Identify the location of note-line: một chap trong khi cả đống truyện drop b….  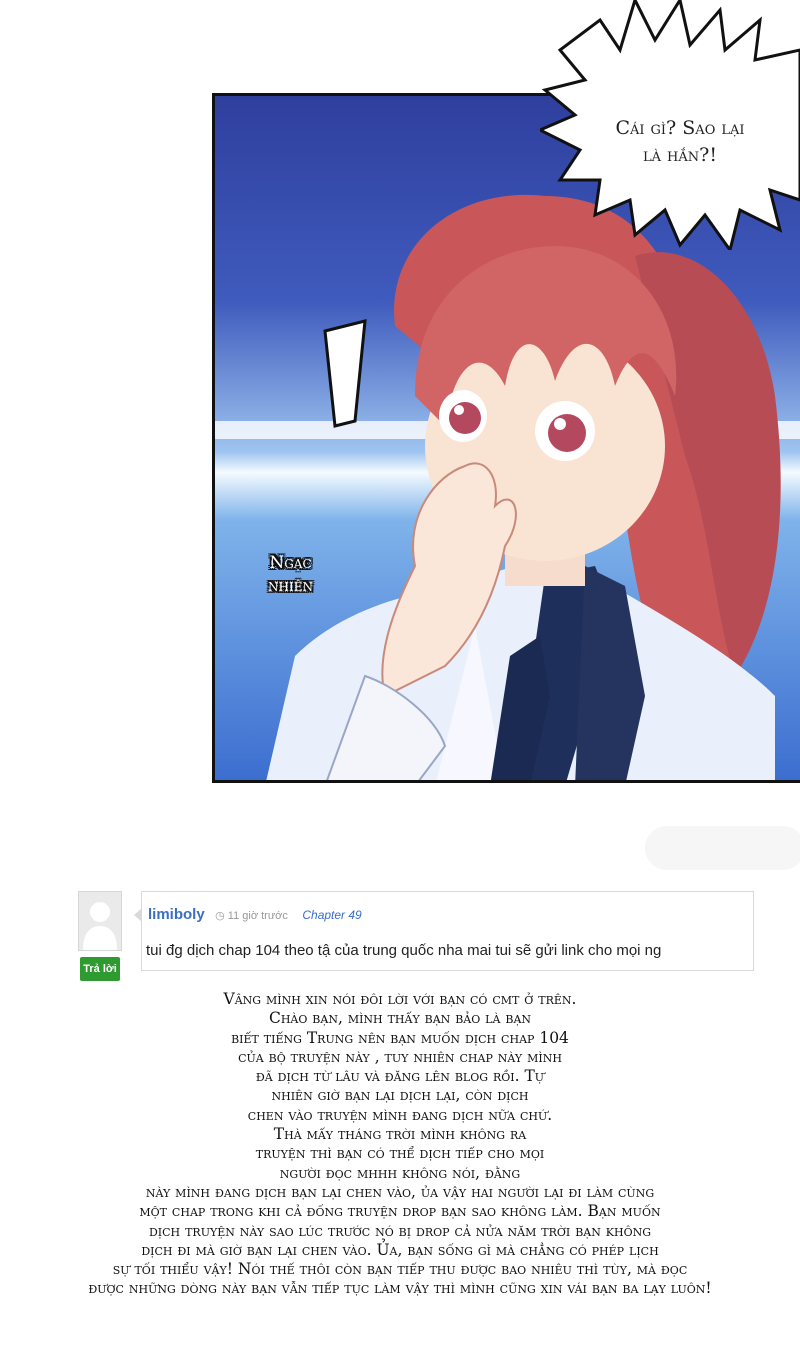
(400, 1211).